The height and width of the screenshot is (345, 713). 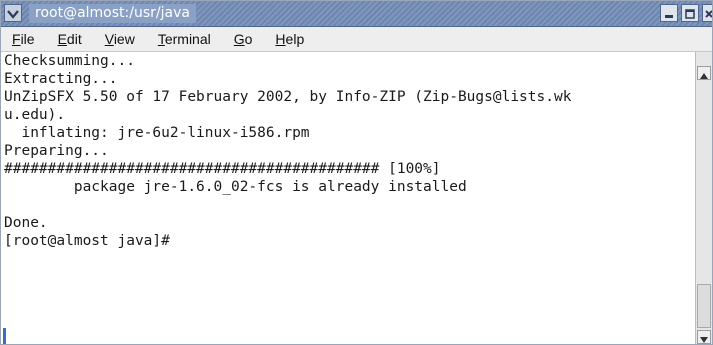 I want to click on close-icon, so click(x=708, y=13).